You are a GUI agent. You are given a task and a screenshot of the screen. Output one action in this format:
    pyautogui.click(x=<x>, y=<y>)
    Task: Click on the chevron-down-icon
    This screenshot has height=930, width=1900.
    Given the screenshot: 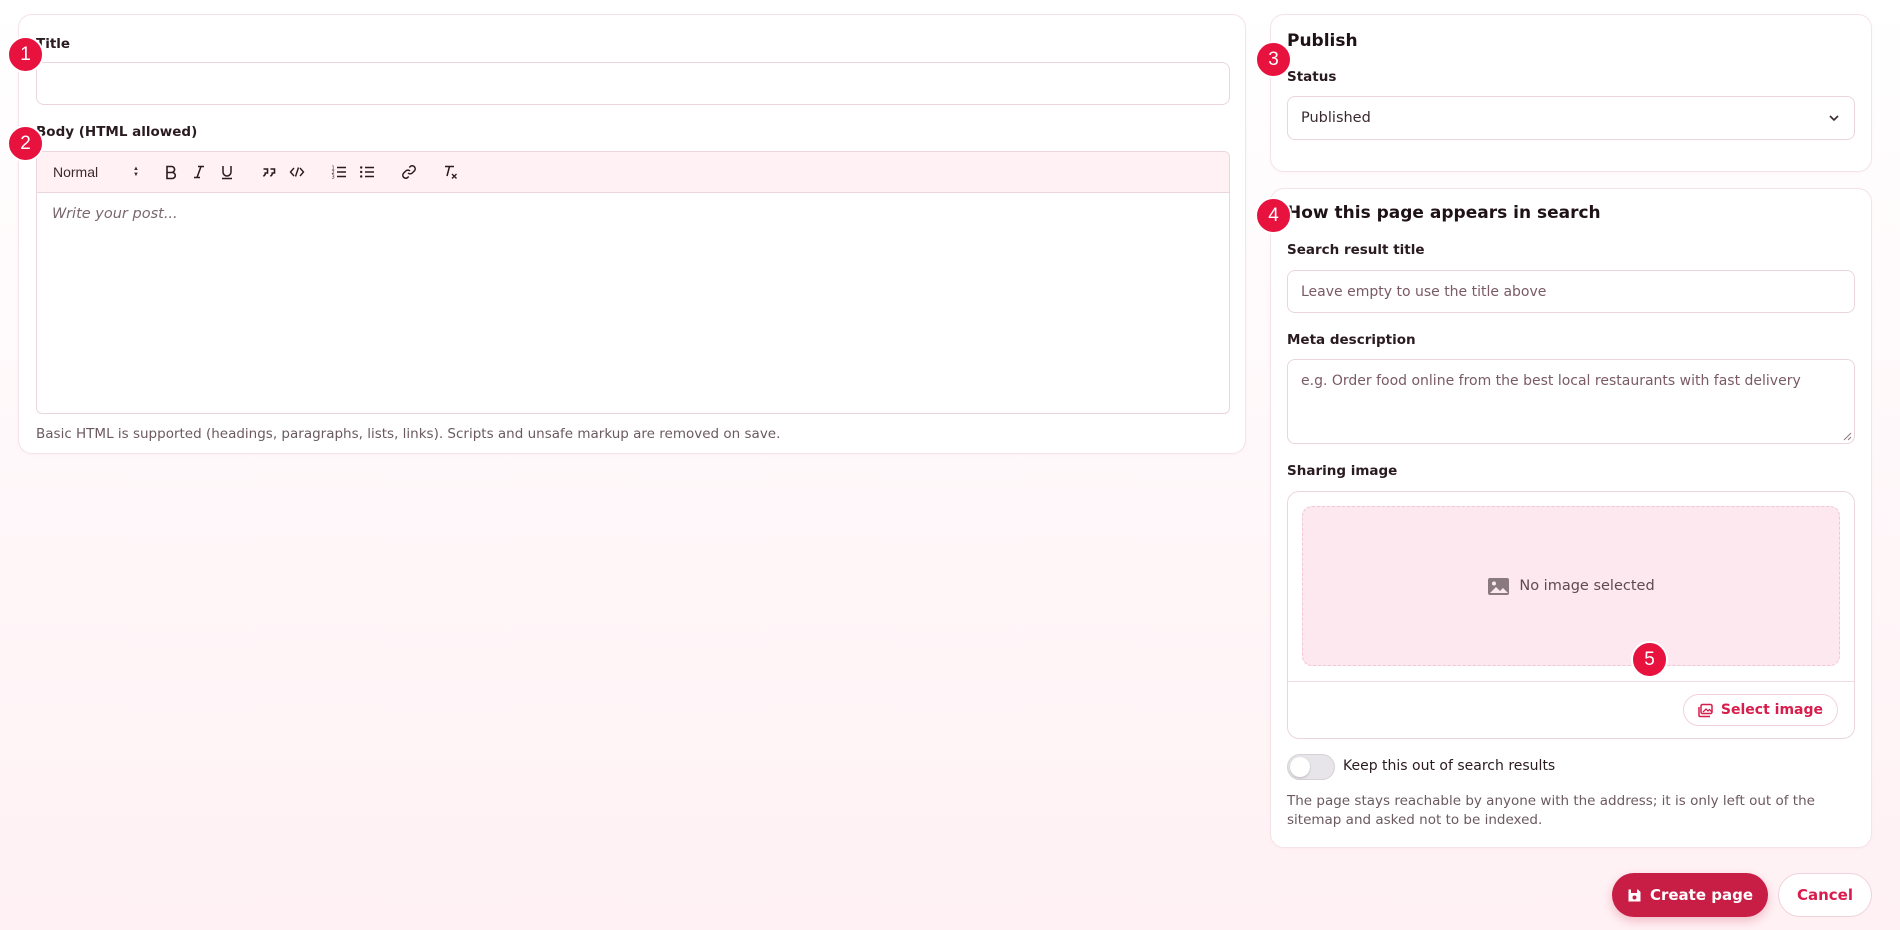 What is the action you would take?
    pyautogui.click(x=1834, y=118)
    